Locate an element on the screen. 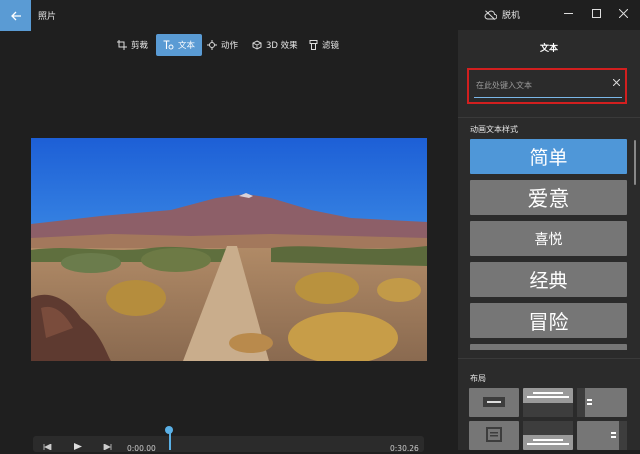 The height and width of the screenshot is (454, 640). layout-section-label: 布局 is located at coordinates (478, 378).